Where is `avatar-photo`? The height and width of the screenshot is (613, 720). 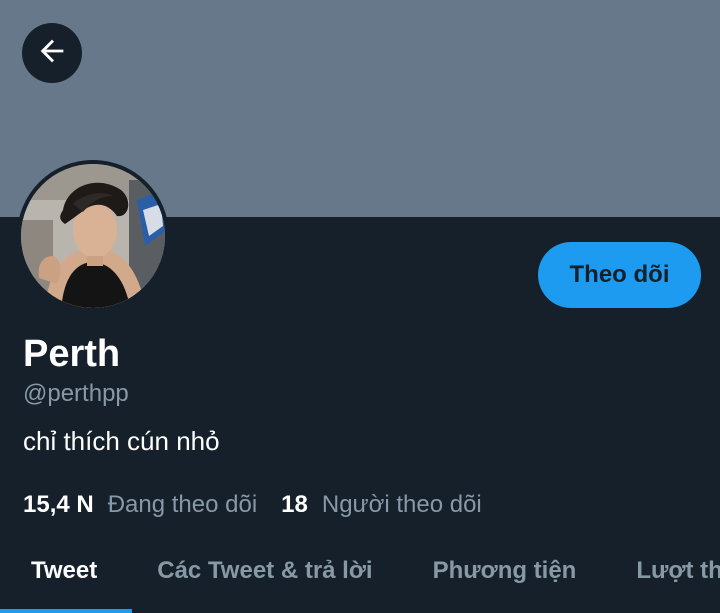 avatar-photo is located at coordinates (93, 236).